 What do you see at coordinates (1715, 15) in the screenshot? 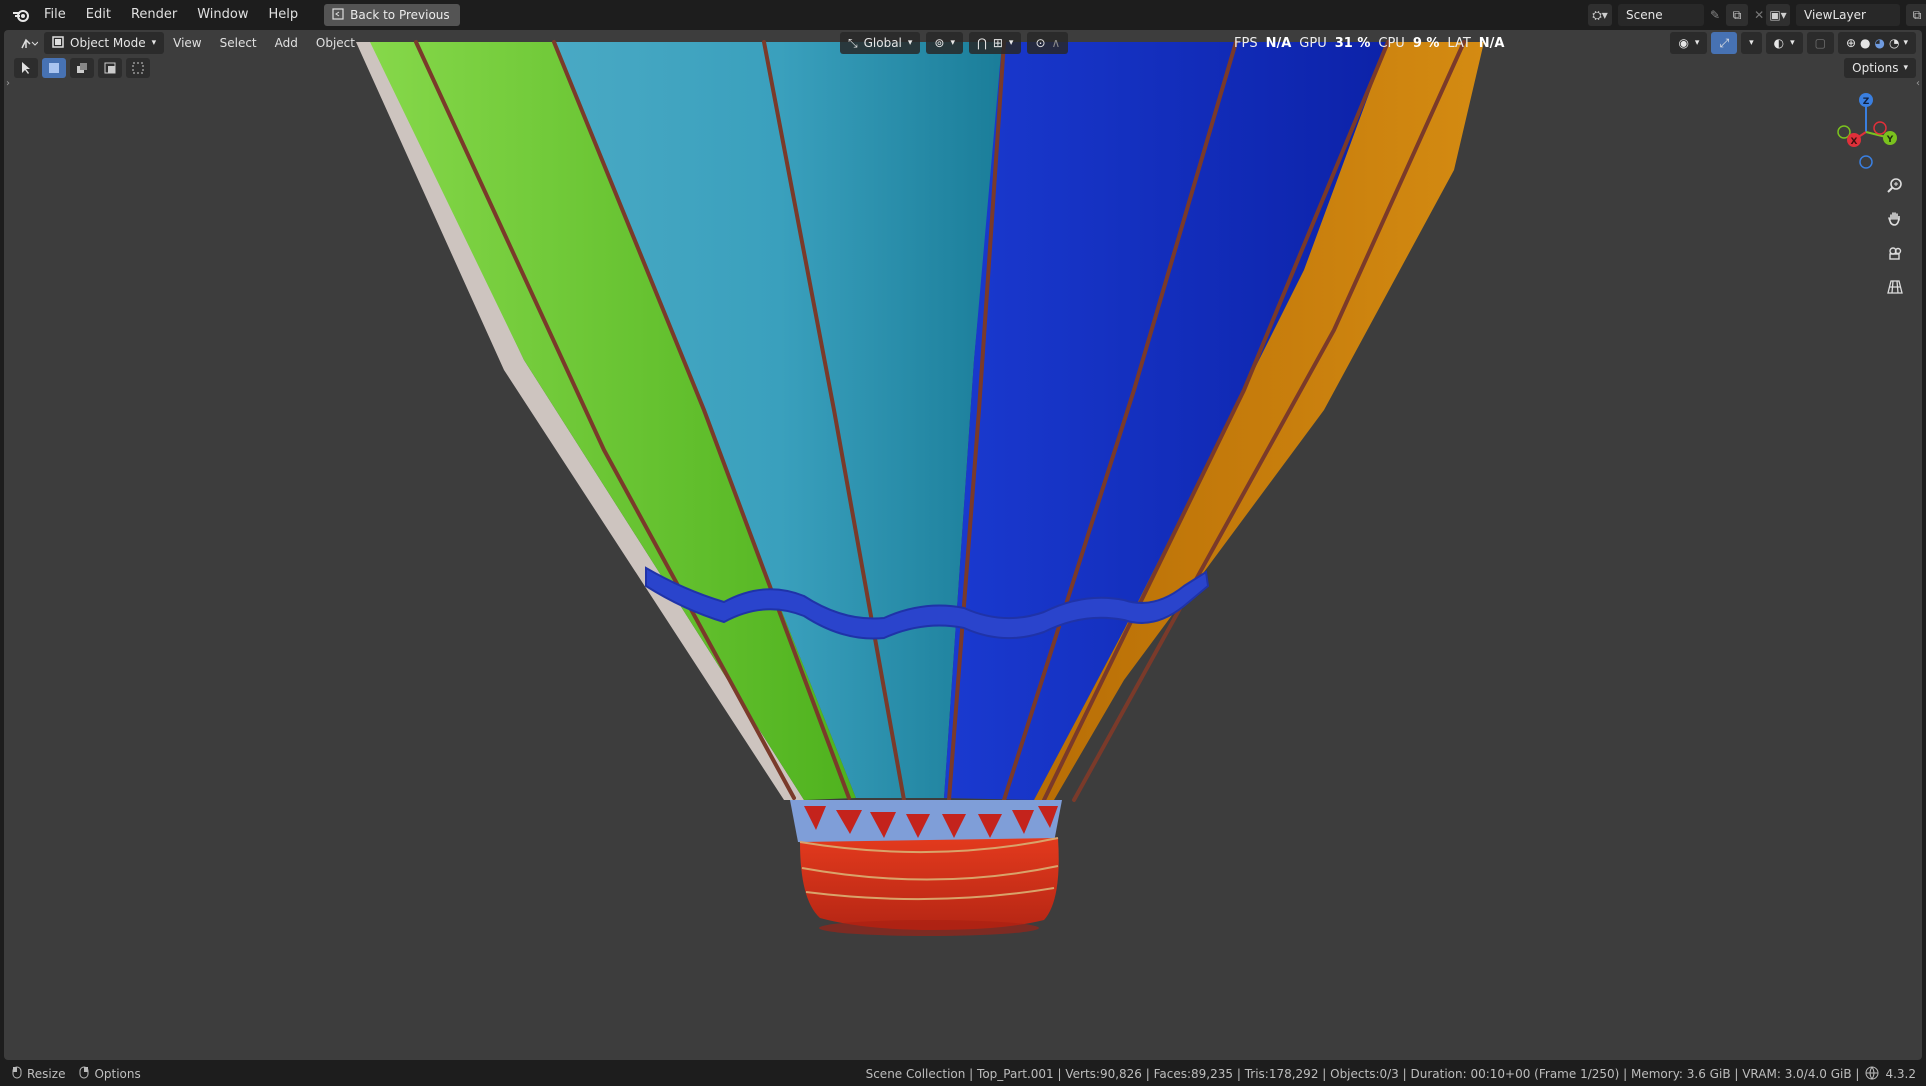
I see `pin-icon: ✎` at bounding box center [1715, 15].